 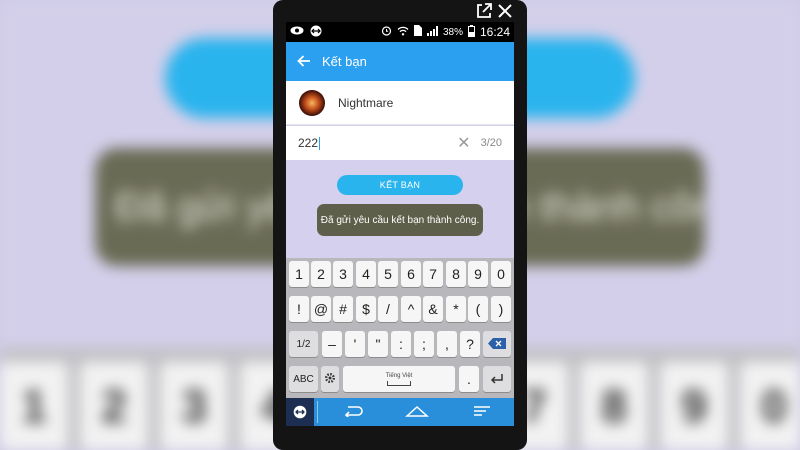 What do you see at coordinates (463, 143) in the screenshot?
I see `clear-icon: ✕` at bounding box center [463, 143].